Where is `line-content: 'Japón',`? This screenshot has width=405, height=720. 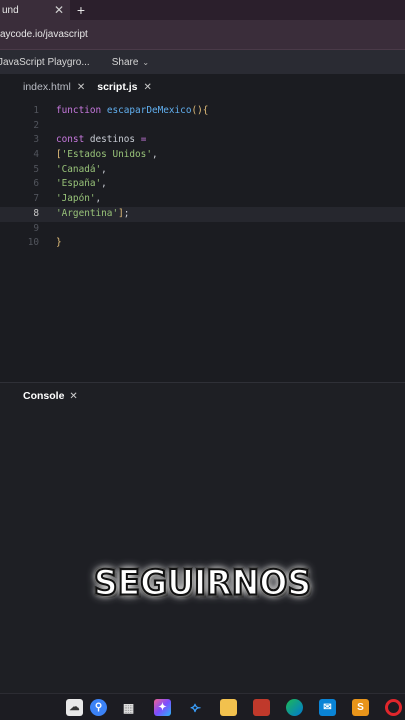 line-content: 'Japón', is located at coordinates (78, 199).